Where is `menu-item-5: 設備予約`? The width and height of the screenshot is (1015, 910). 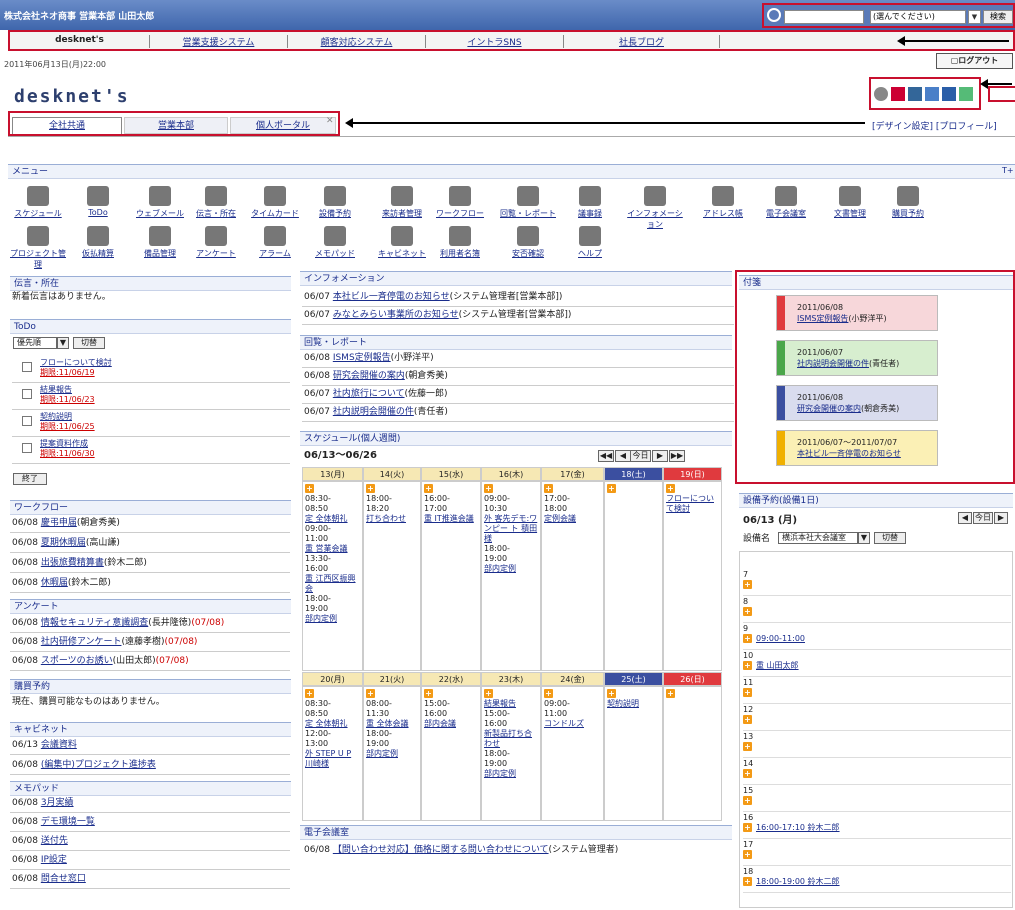
menu-item-5: 設備予約 is located at coordinates (335, 202).